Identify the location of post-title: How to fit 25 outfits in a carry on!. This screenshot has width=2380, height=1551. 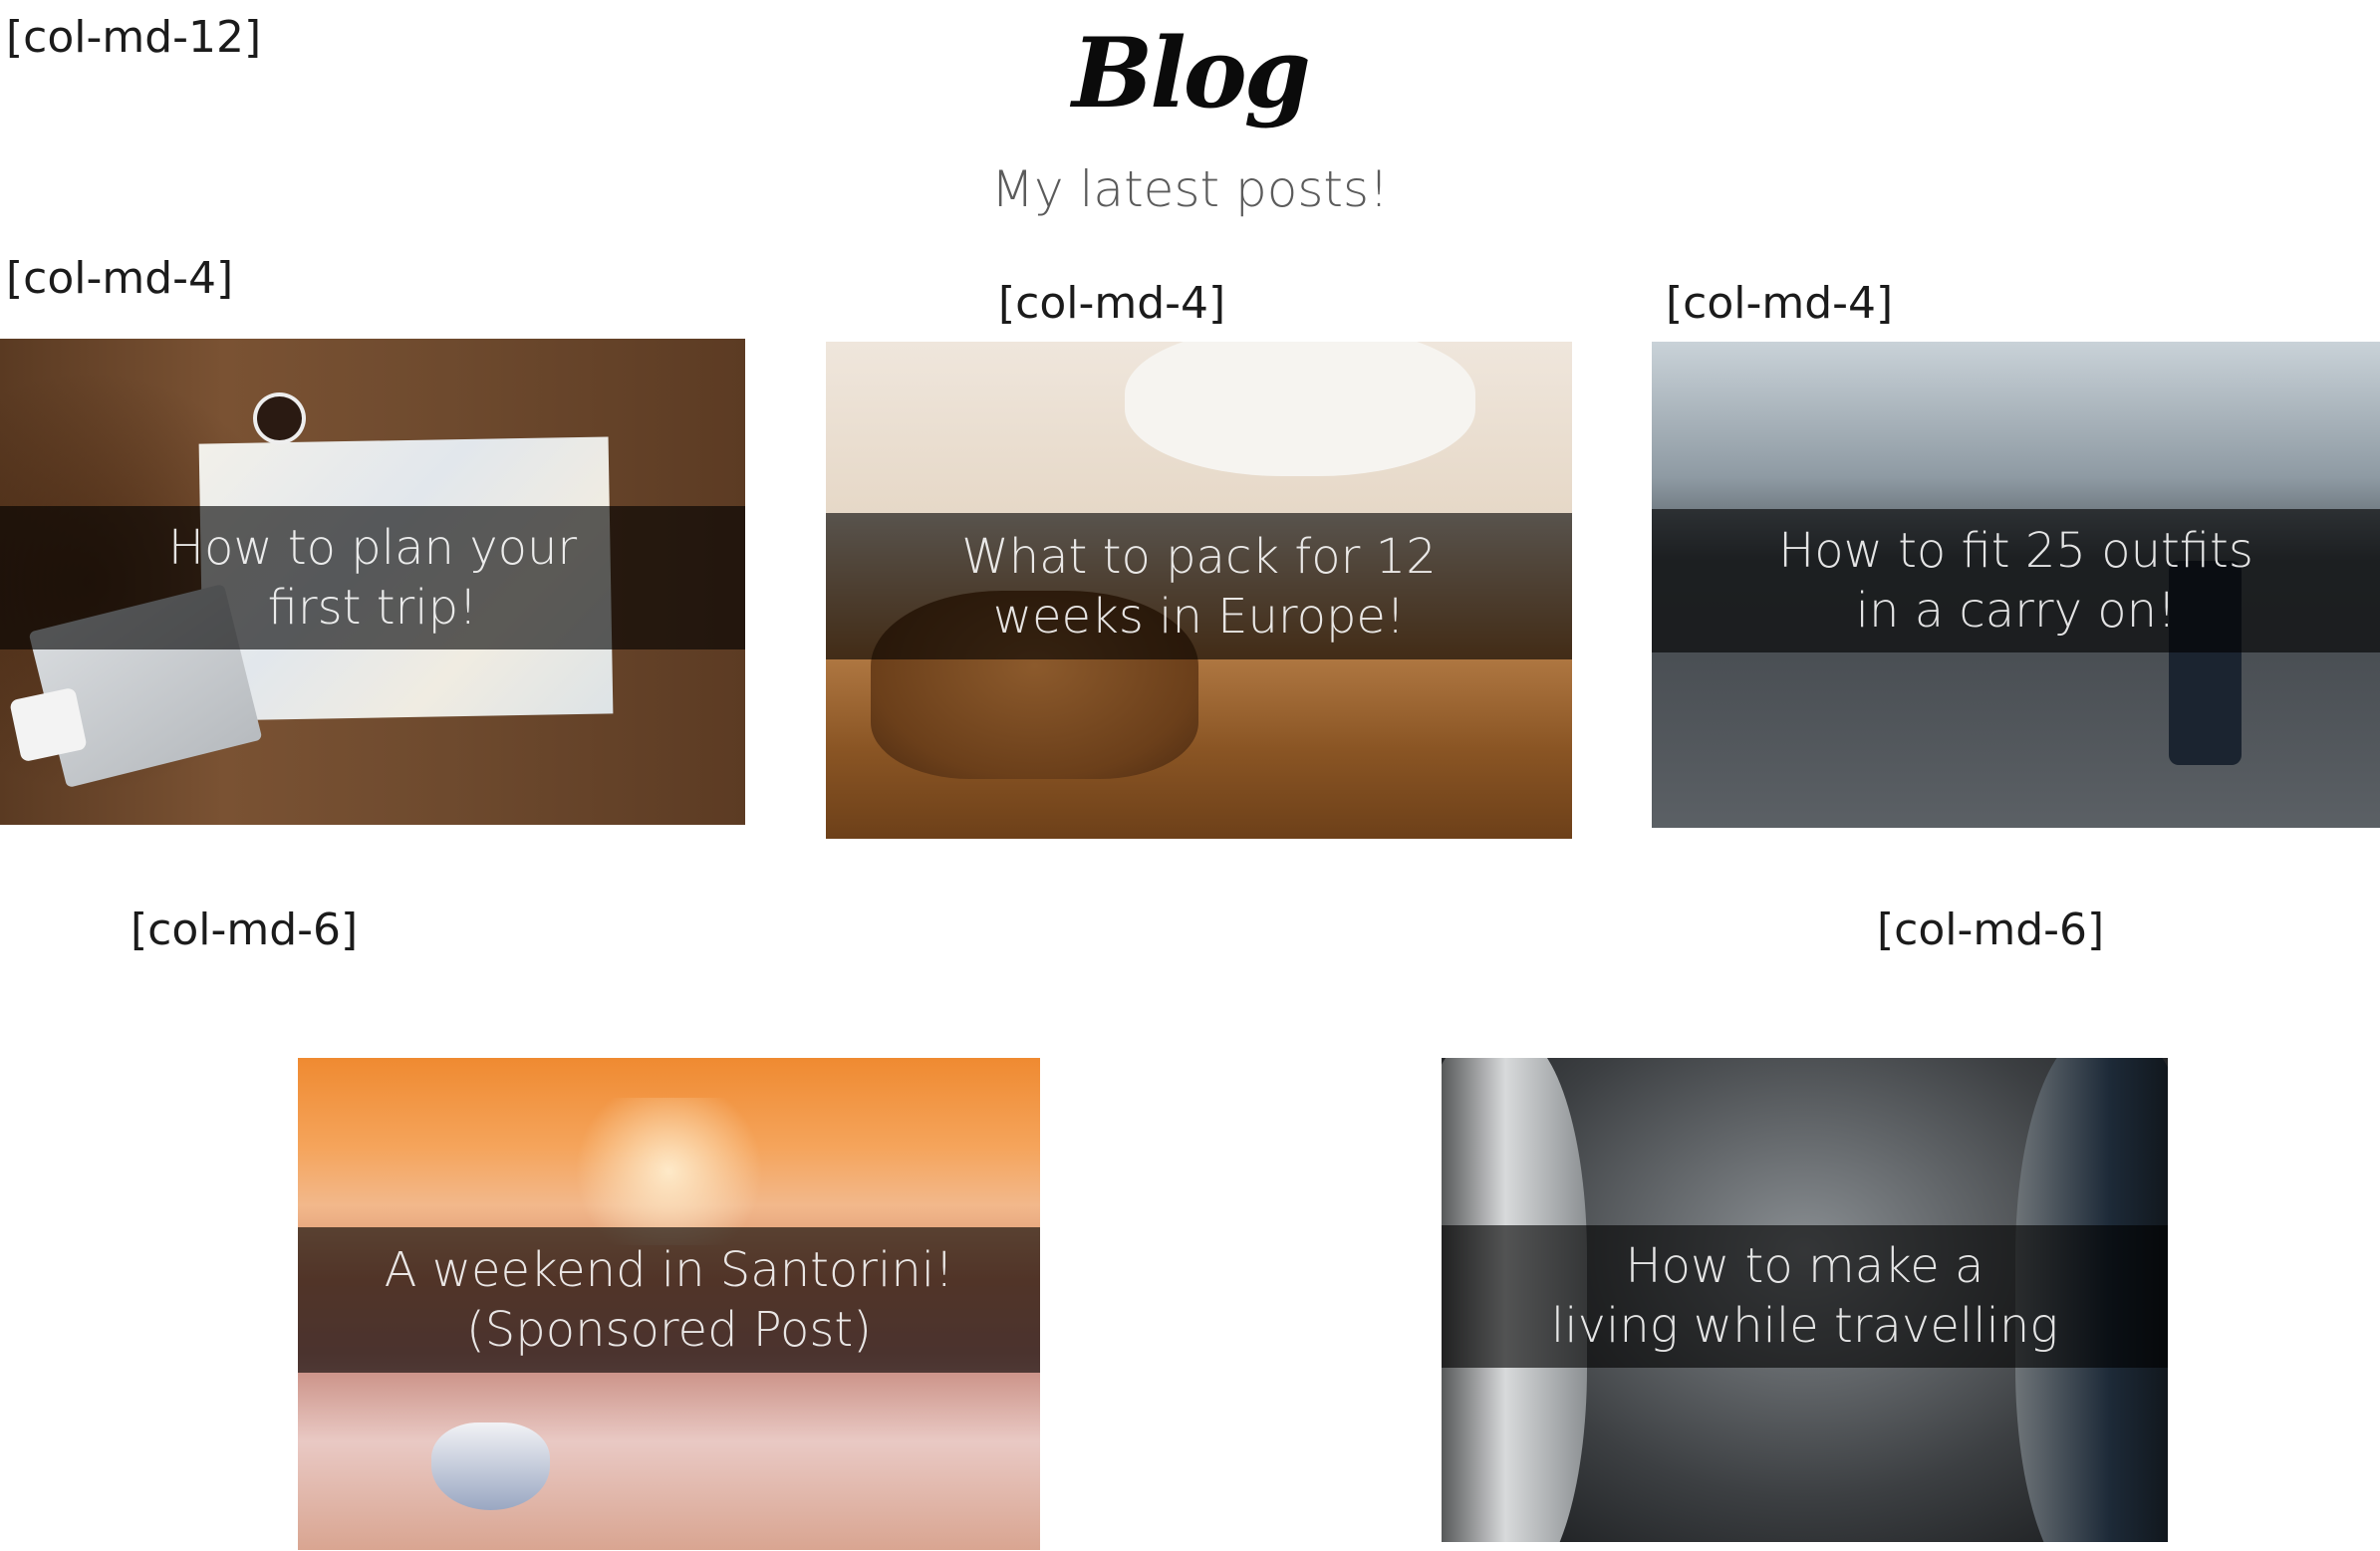
(2015, 582).